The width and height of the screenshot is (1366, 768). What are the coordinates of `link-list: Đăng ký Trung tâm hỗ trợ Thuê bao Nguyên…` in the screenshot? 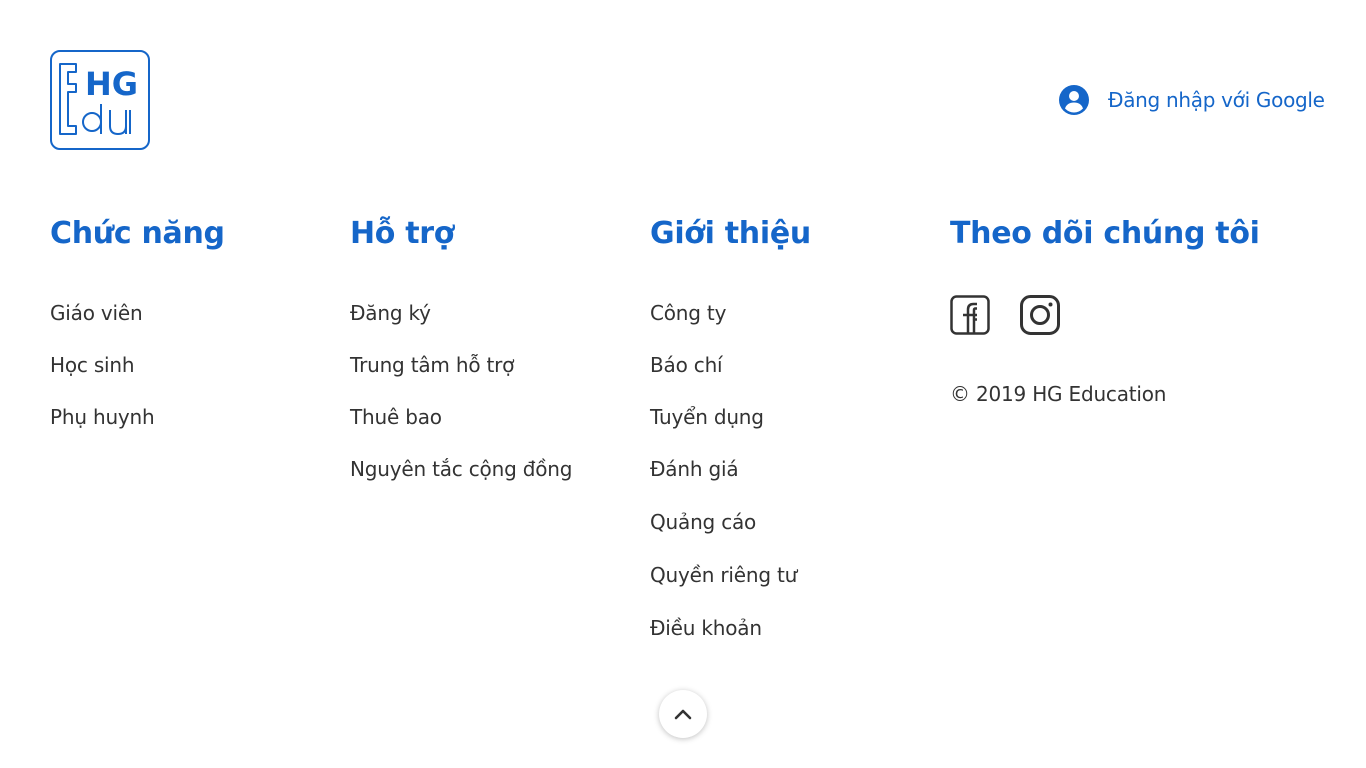 It's located at (461, 402).